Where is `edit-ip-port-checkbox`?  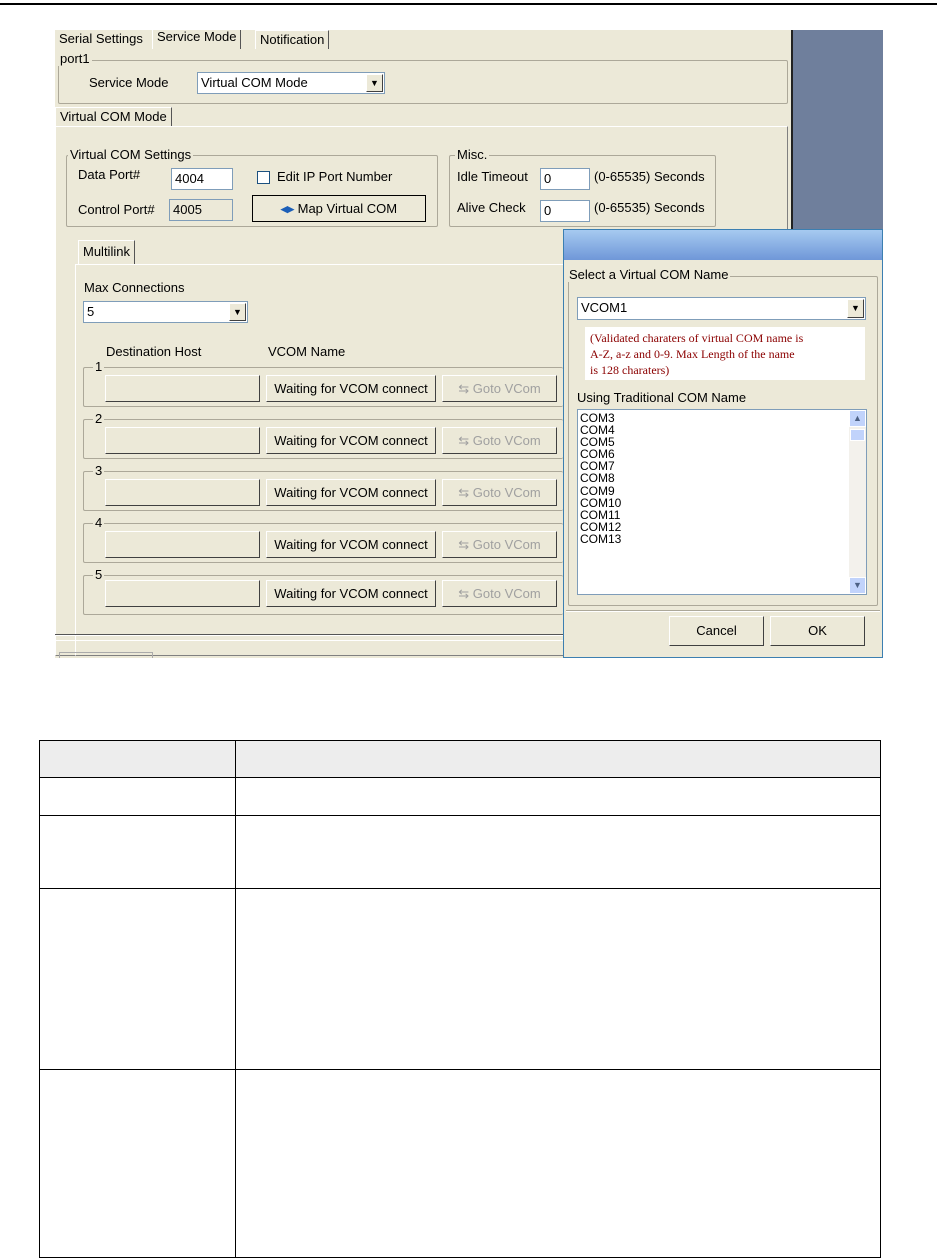
edit-ip-port-checkbox is located at coordinates (263, 177).